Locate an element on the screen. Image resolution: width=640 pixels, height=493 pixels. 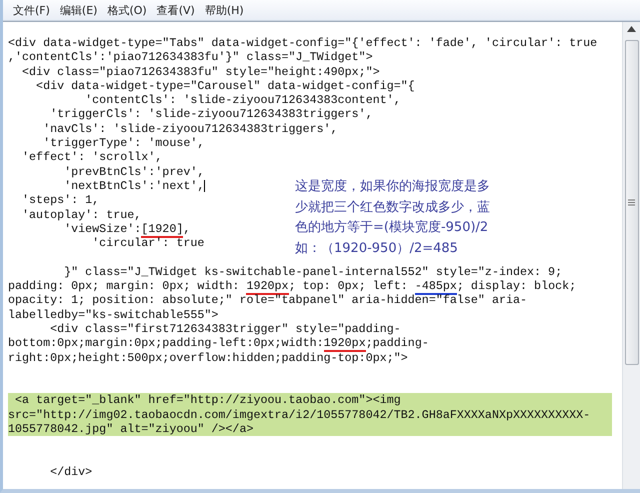
scrollbar is located at coordinates (631, 255).